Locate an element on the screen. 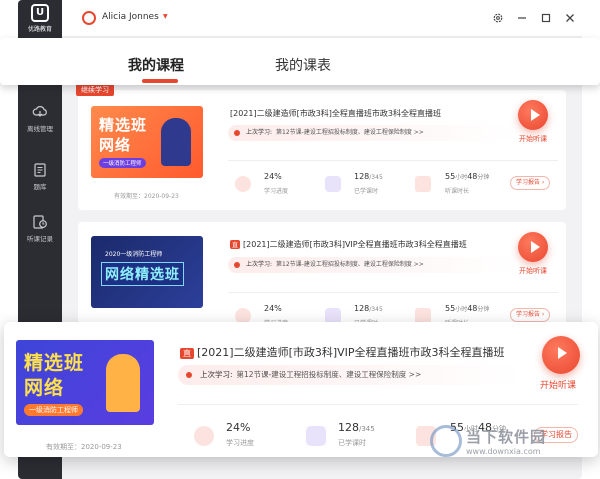  course-title: [2021]二级建造师[市政3科]全程直播班市政3科全程直播班 is located at coordinates (335, 113).